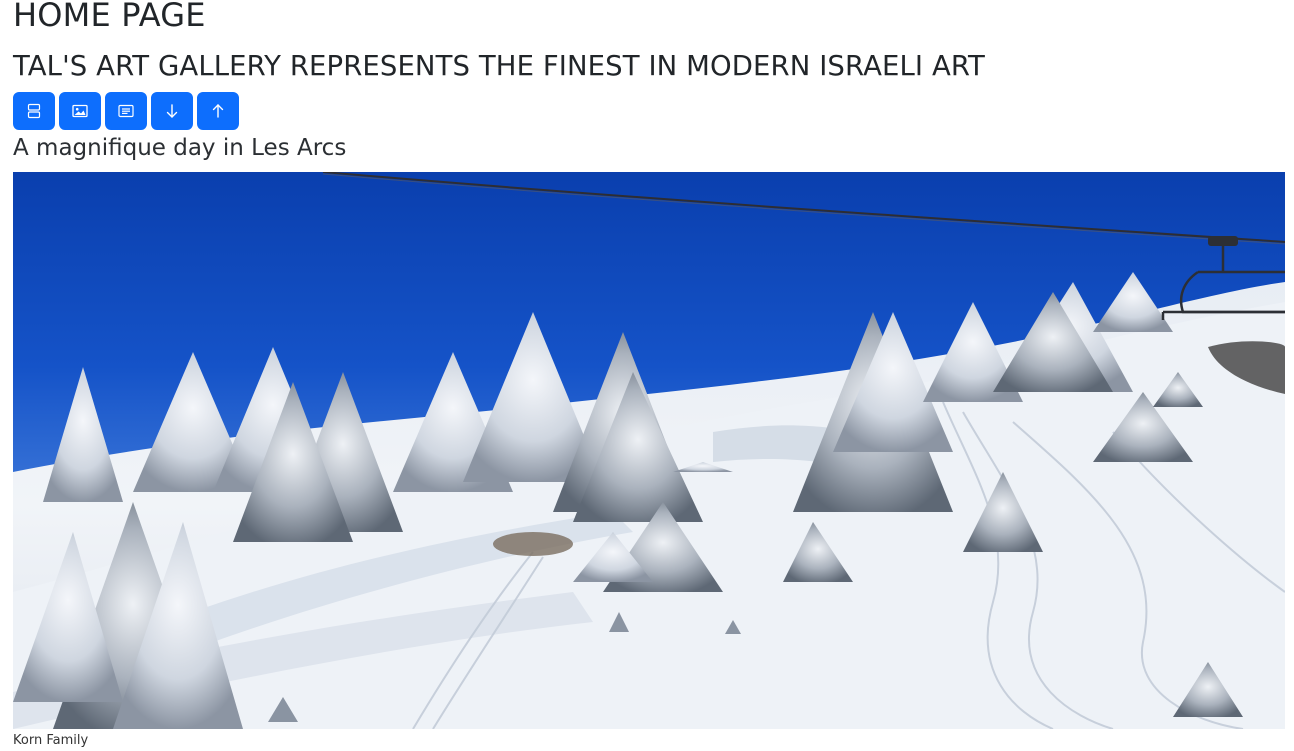 This screenshot has height=751, width=1294. I want to click on layout-rows-button, so click(34, 111).